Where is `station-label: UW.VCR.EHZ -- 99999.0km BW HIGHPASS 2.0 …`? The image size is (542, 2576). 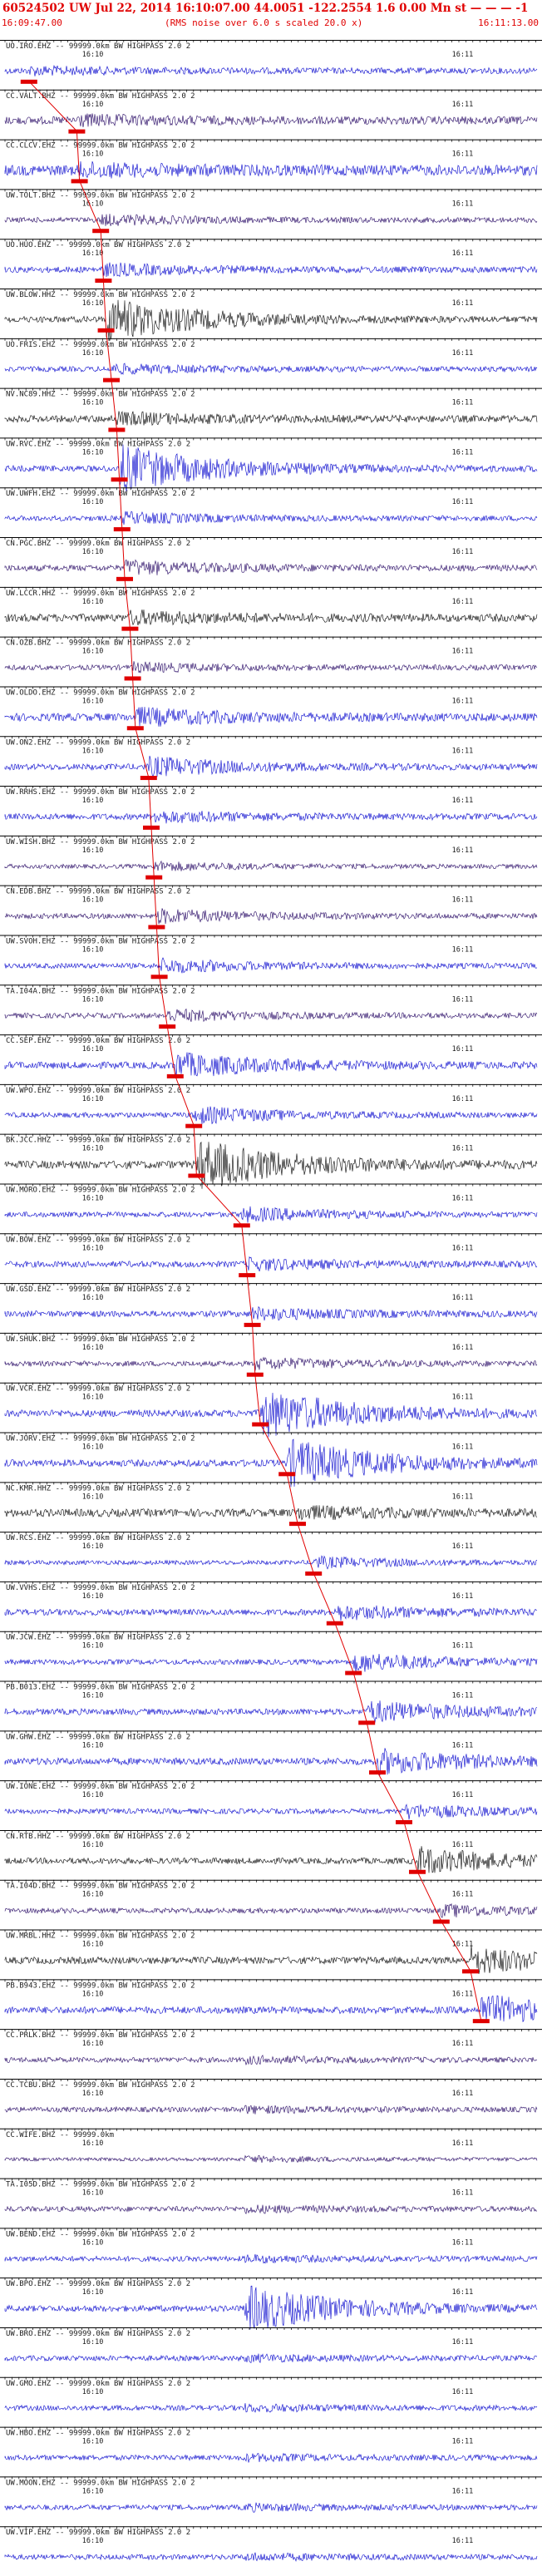 station-label: UW.VCR.EHZ -- 99999.0km BW HIGHPASS 2.0 … is located at coordinates (98, 1389).